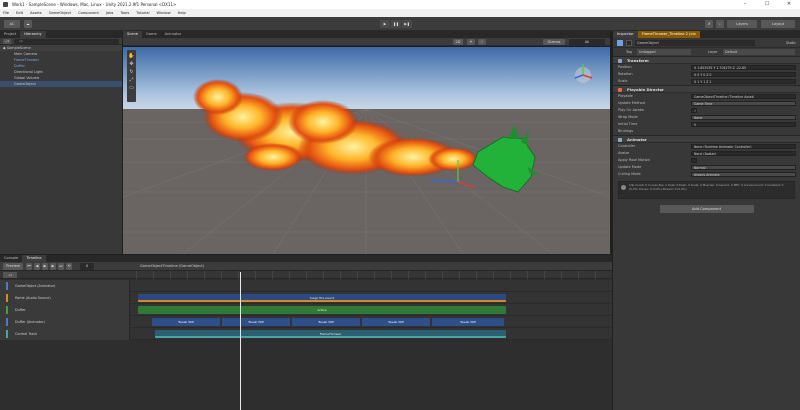 Image resolution: width=800 pixels, height=410 pixels. Describe the element at coordinates (366, 42) in the screenshot. I see `scene-toolbar: 2D ☀ ♪ Gizmos All` at that location.